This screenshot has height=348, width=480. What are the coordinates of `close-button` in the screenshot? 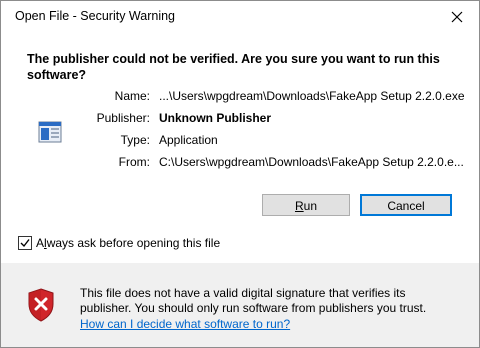 It's located at (457, 17).